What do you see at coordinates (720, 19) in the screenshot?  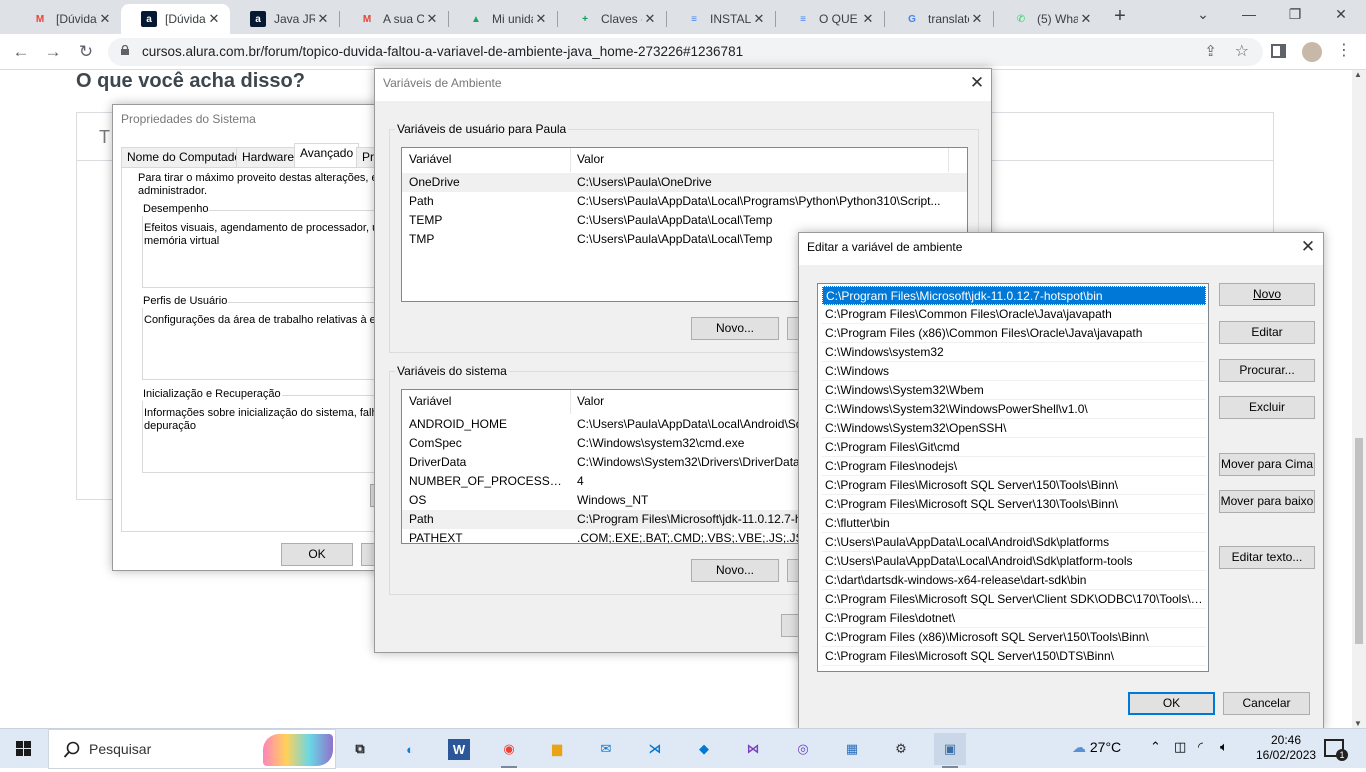 I see `browser-tab: ≡ INSTALA✕` at bounding box center [720, 19].